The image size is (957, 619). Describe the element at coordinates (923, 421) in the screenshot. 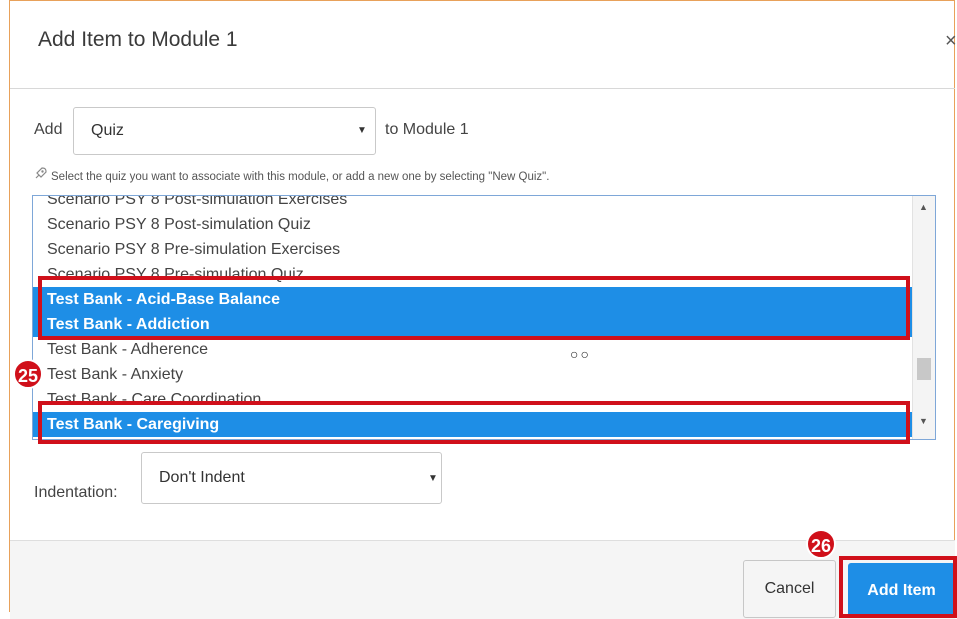

I see `scroll-down-icon: ▼` at that location.